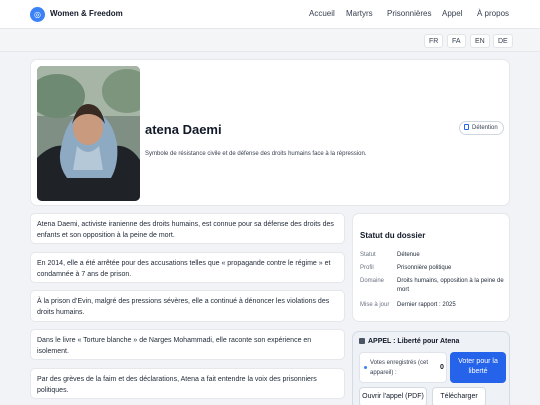  What do you see at coordinates (478, 367) in the screenshot?
I see `vote-button: Voter pour la liberté` at bounding box center [478, 367].